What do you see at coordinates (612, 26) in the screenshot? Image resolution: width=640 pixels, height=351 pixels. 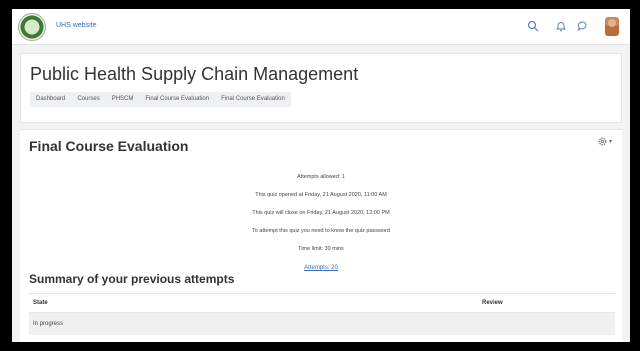 I see `user-avatar` at bounding box center [612, 26].